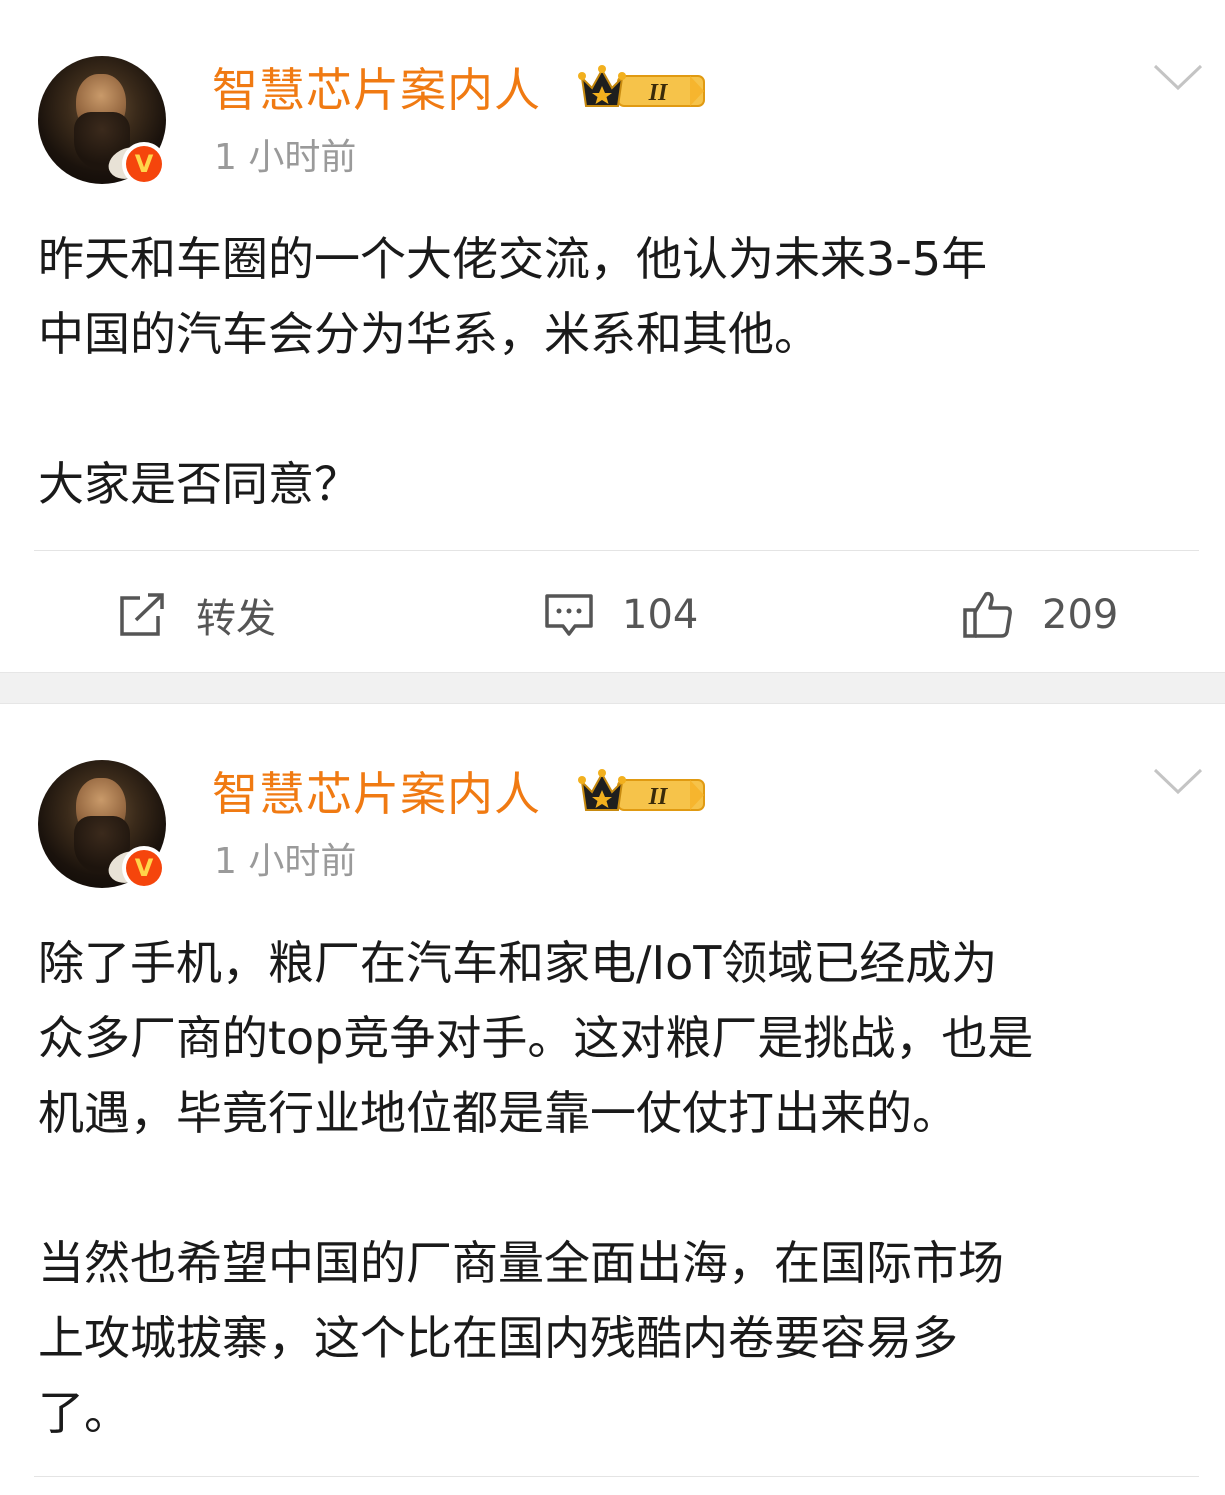  Describe the element at coordinates (518, 963) in the screenshot. I see `post-text-line: 除了手机，粮厂在汽车和家电/IoT领域已经成为` at that location.